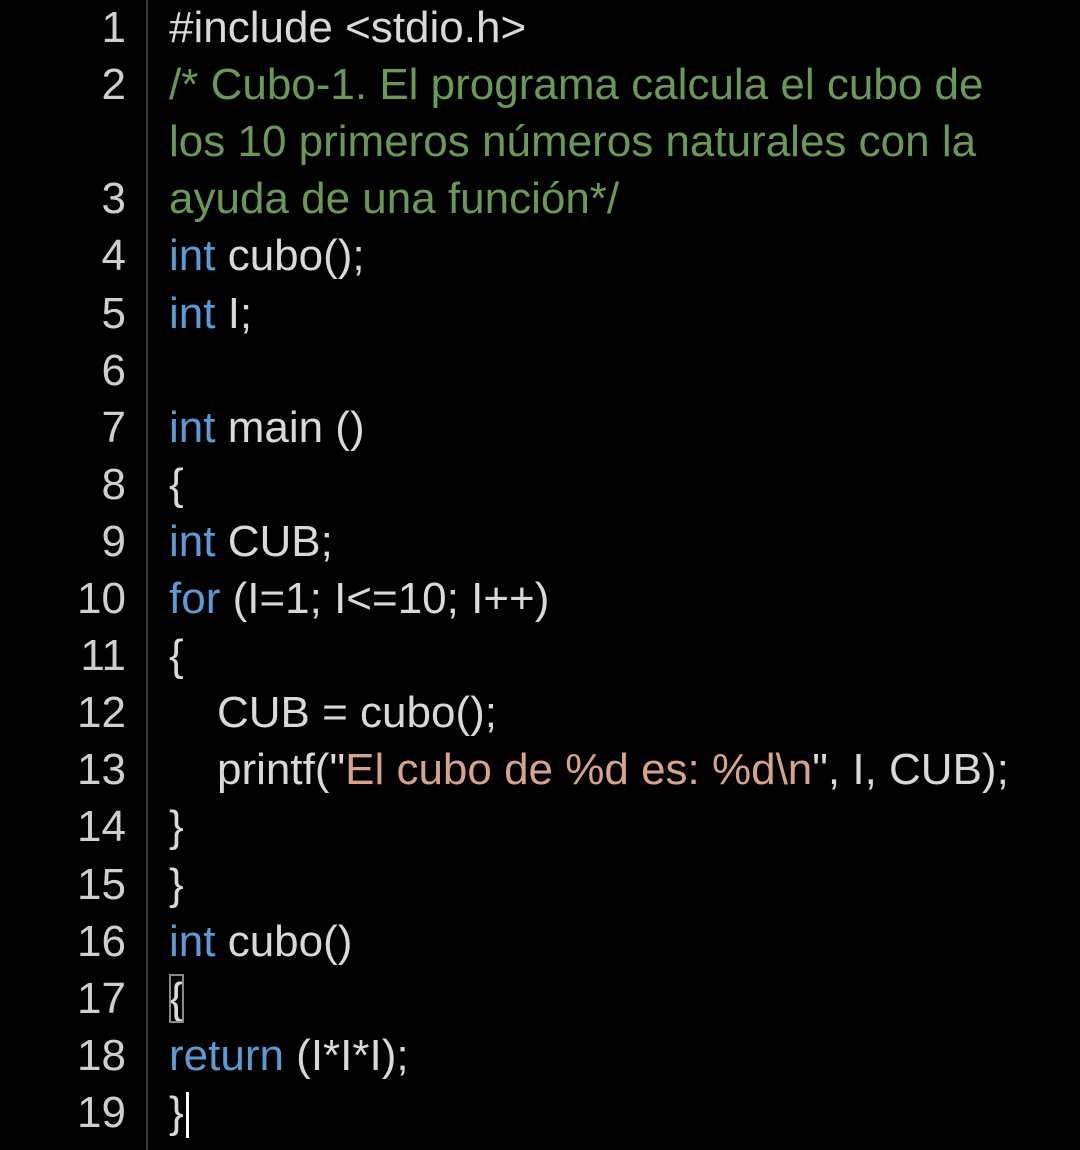 The width and height of the screenshot is (1080, 1150). What do you see at coordinates (101, 598) in the screenshot?
I see `line-number: 10` at bounding box center [101, 598].